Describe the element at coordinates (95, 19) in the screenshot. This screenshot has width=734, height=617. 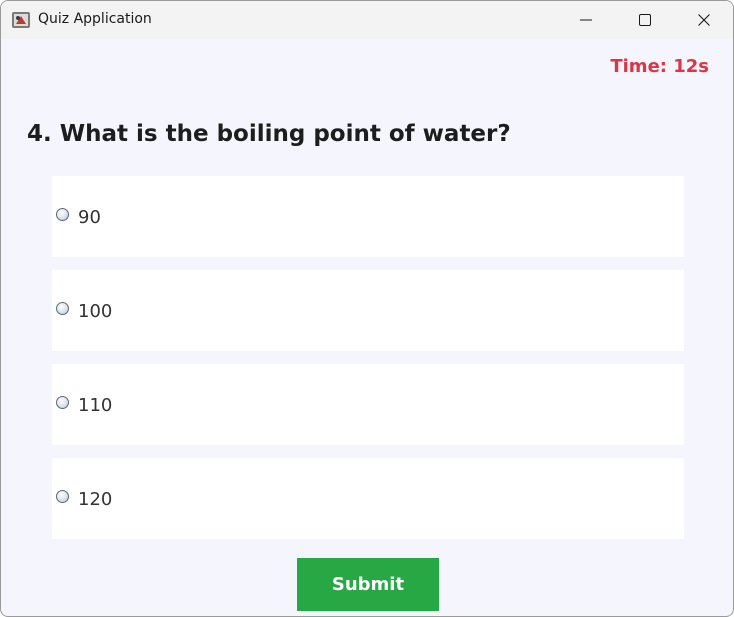
I see `window-title: Quiz Application` at that location.